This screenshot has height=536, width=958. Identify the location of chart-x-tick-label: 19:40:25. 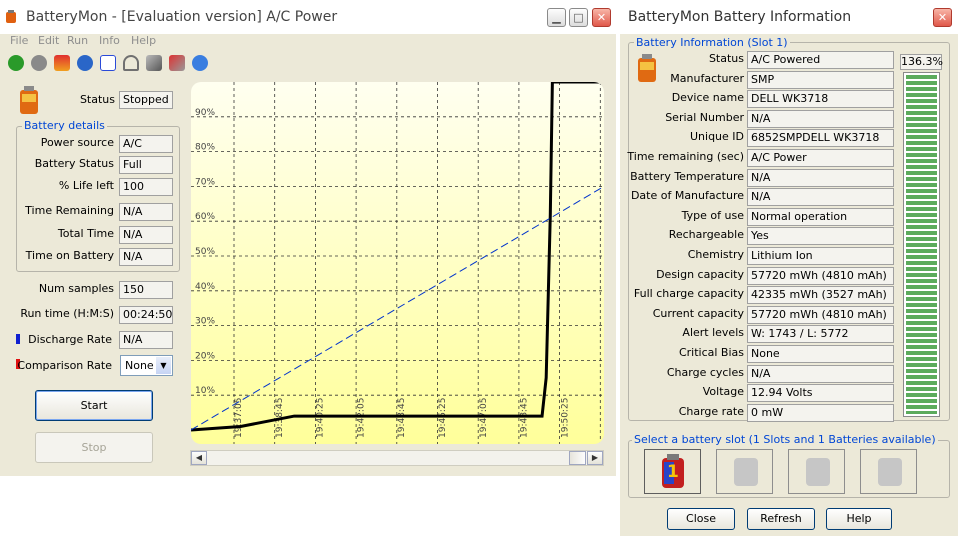
(321, 418).